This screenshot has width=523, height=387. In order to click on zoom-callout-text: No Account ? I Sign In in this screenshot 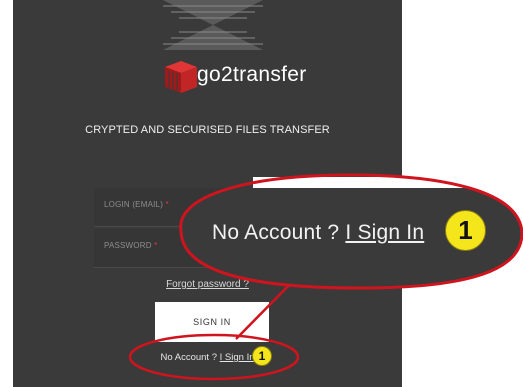, I will do `click(318, 233)`.